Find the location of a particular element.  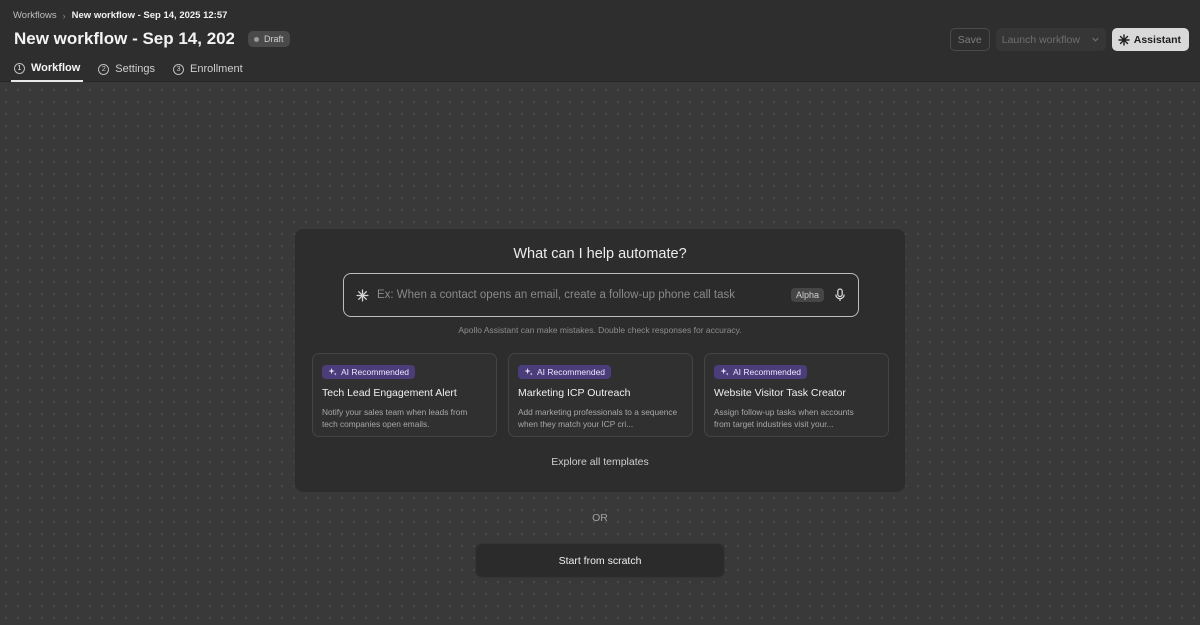

prompt-input is located at coordinates (584, 295).